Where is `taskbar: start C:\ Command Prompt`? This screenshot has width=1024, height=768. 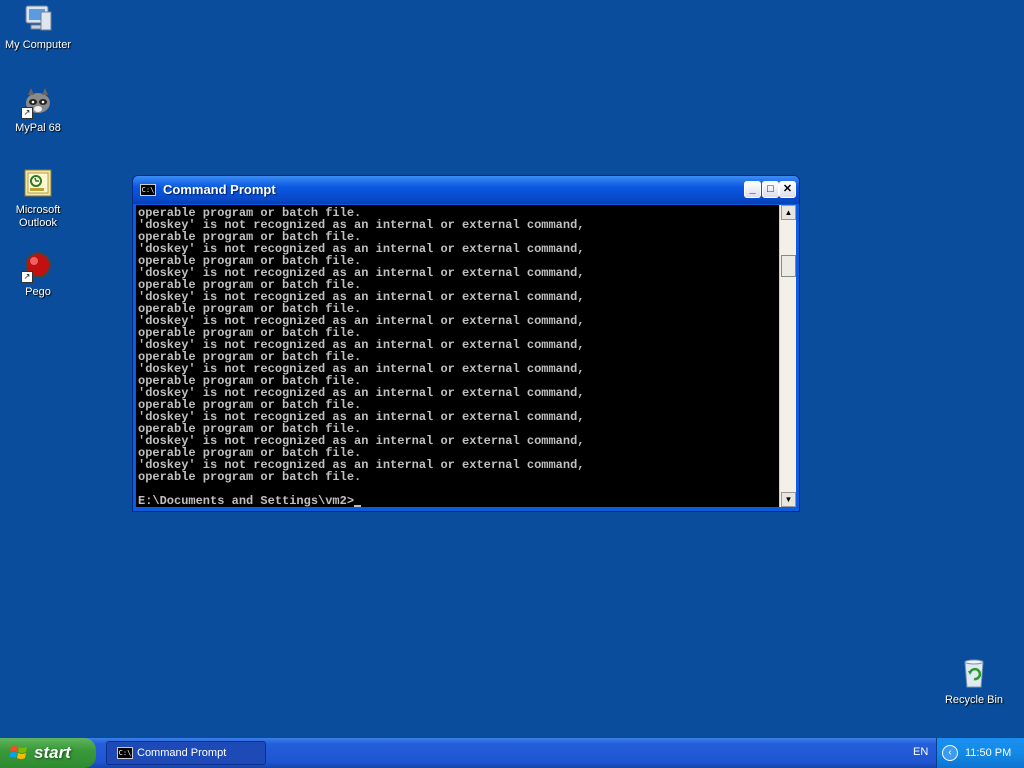 taskbar: start C:\ Command Prompt is located at coordinates (512, 753).